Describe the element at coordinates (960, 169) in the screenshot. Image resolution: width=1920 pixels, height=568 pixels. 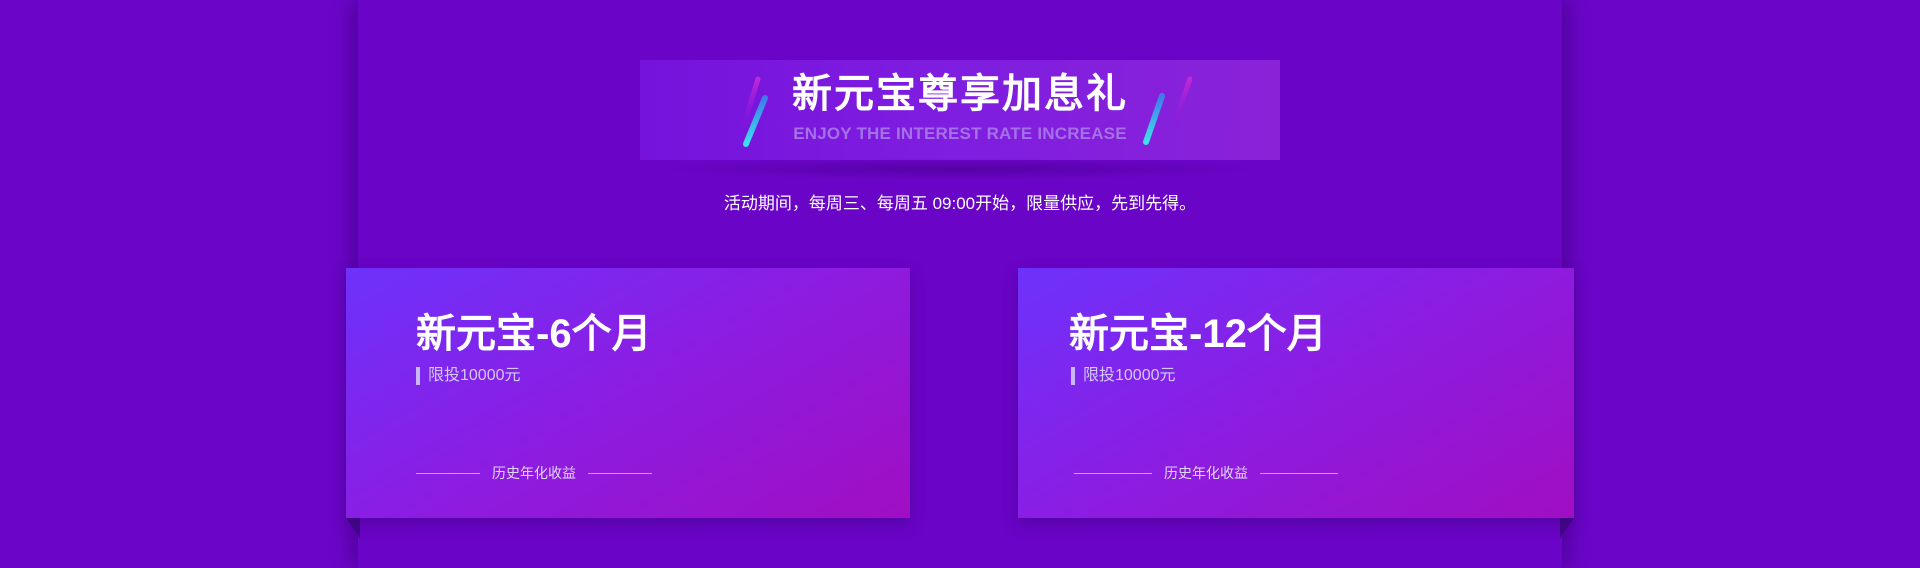
I see `banner-shadow` at that location.